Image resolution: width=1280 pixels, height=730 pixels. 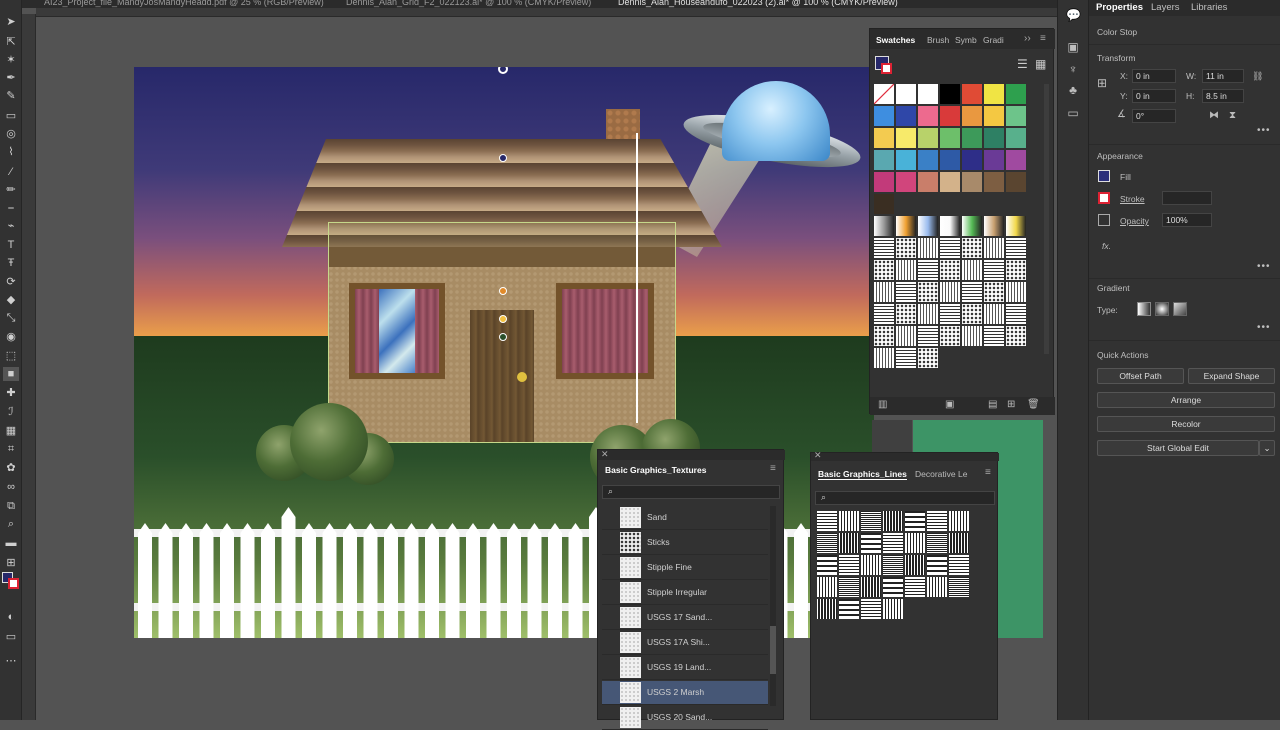 What do you see at coordinates (1073, 69) in the screenshot?
I see `brushes-icon: ♆` at bounding box center [1073, 69].